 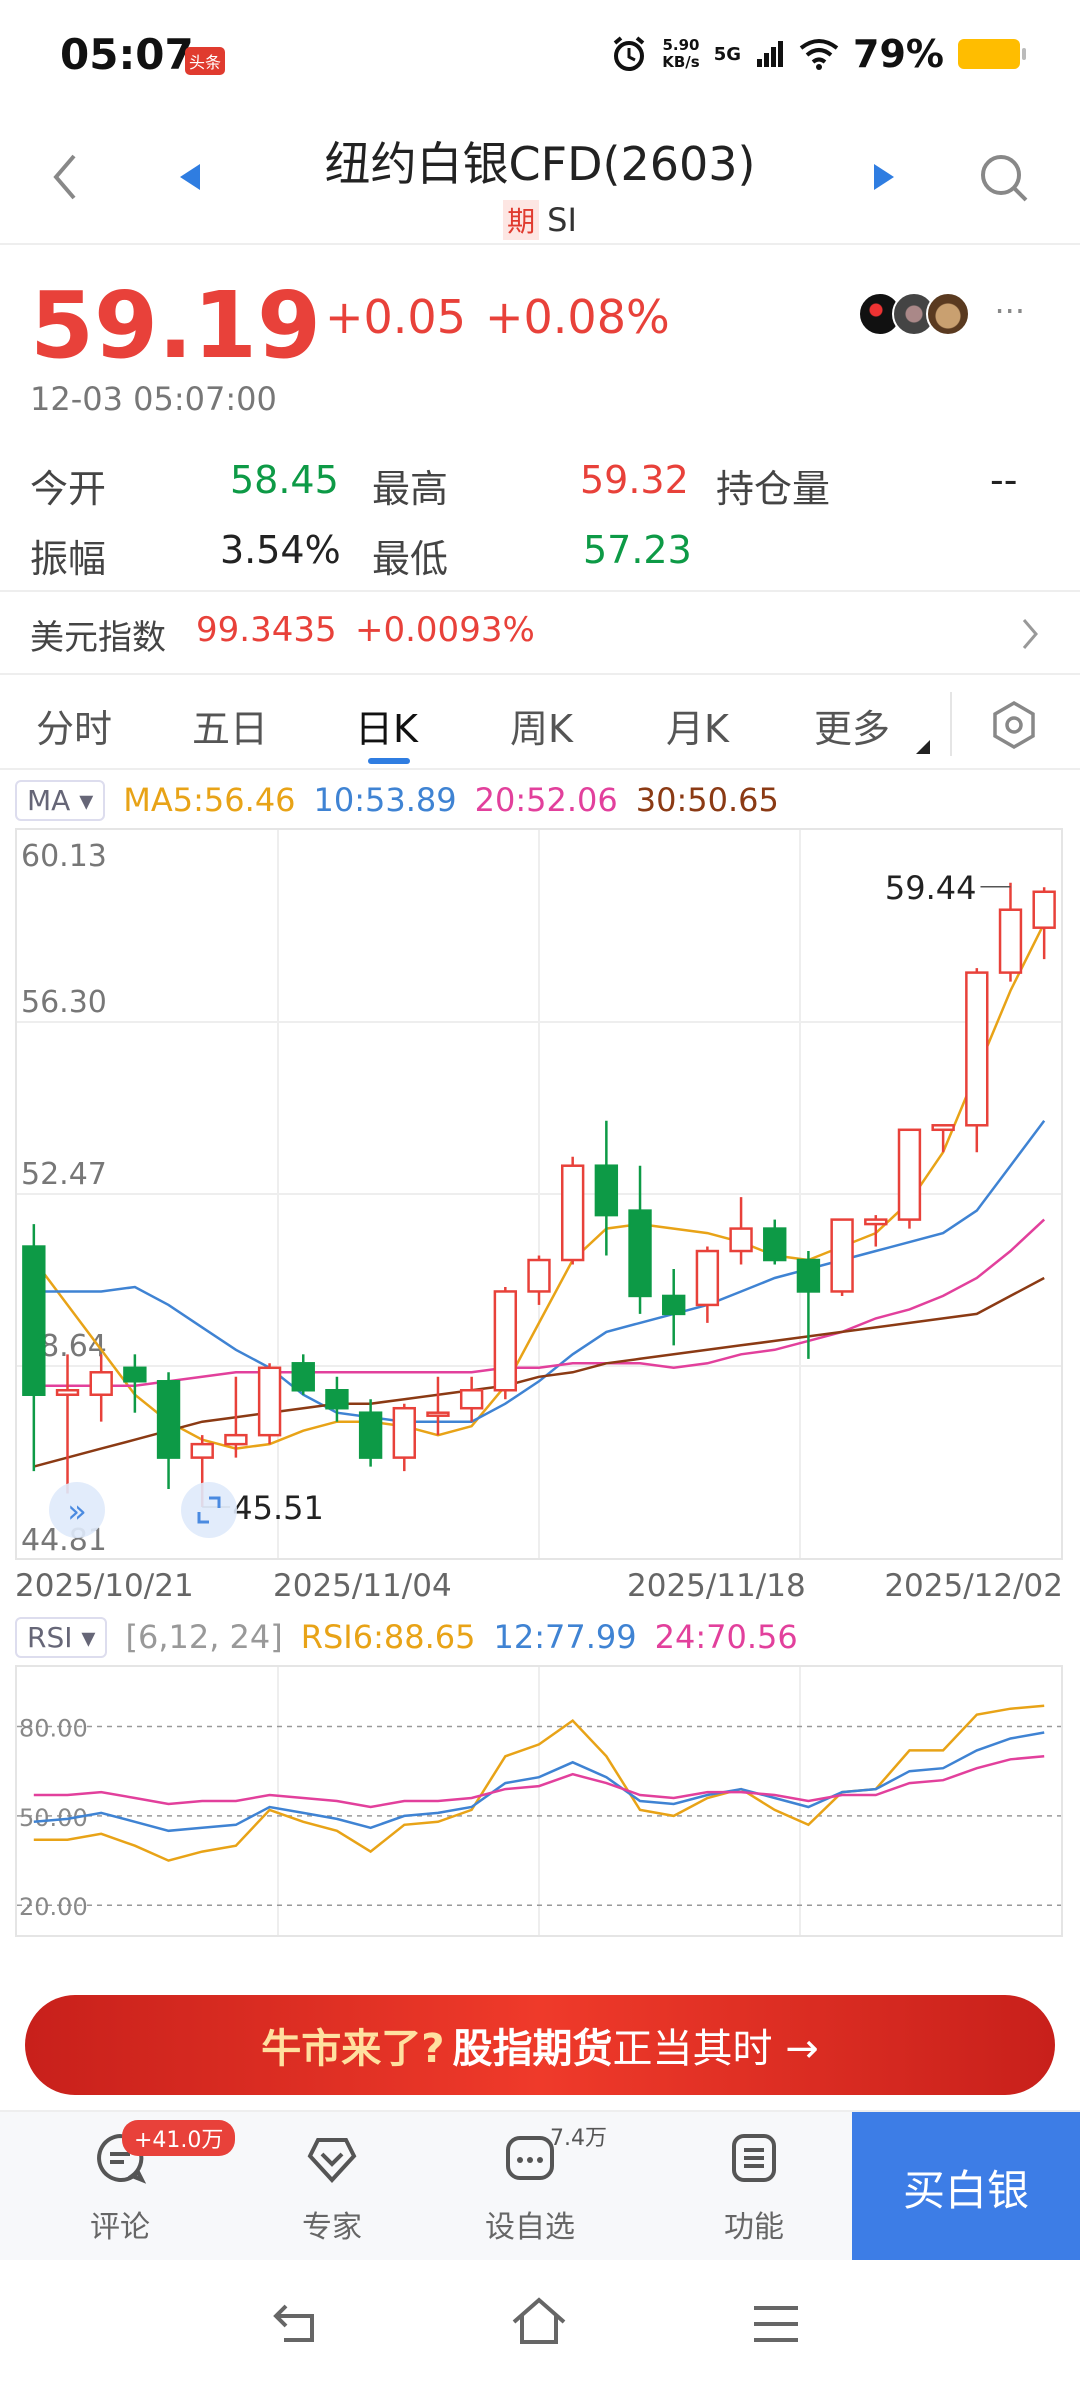 What do you see at coordinates (53, 1907) in the screenshot?
I see `rsi-tick-label: 20.00` at bounding box center [53, 1907].